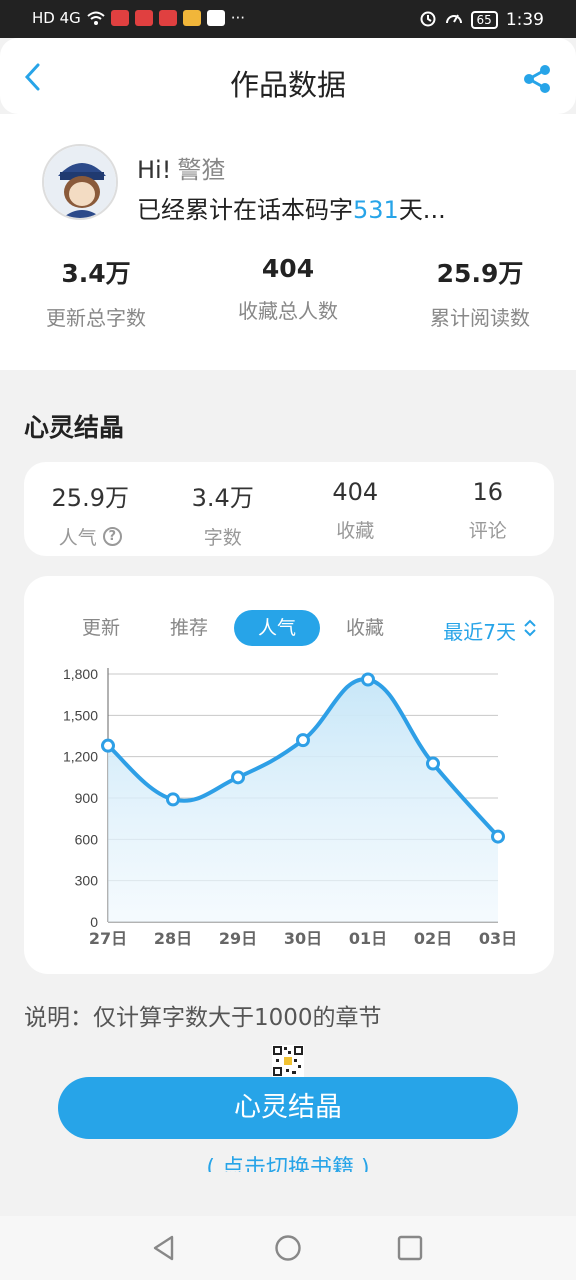 The image size is (576, 1280). Describe the element at coordinates (238, 938) in the screenshot. I see `x-tick-label: 29日` at that location.